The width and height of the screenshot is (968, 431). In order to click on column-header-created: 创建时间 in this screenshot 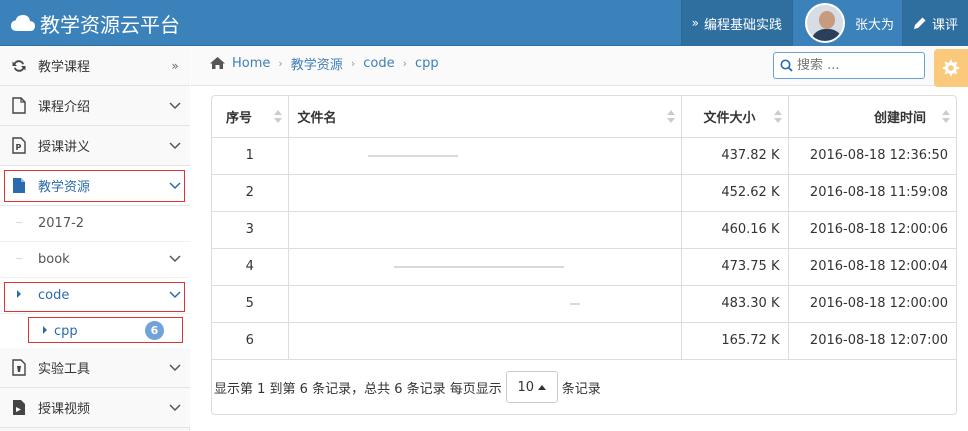, I will do `click(872, 117)`.